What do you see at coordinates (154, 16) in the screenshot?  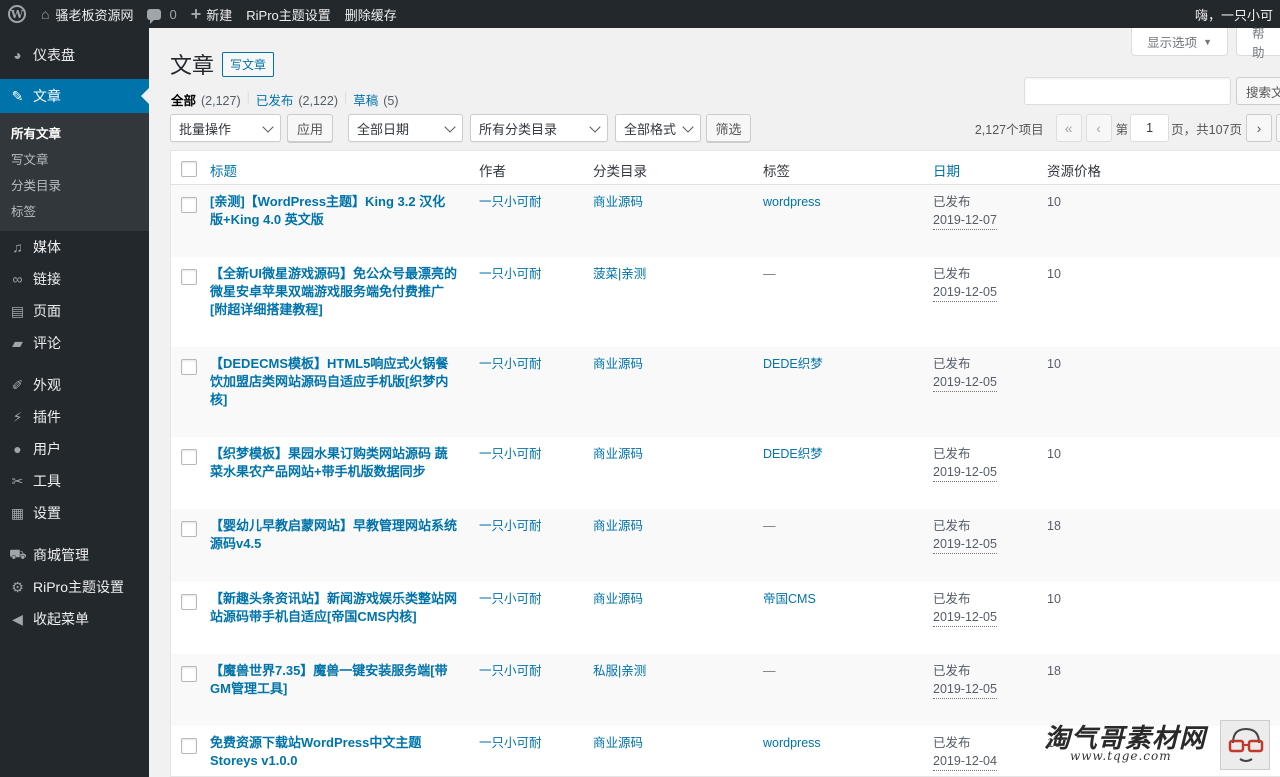 I see `comment-bubble-icon` at bounding box center [154, 16].